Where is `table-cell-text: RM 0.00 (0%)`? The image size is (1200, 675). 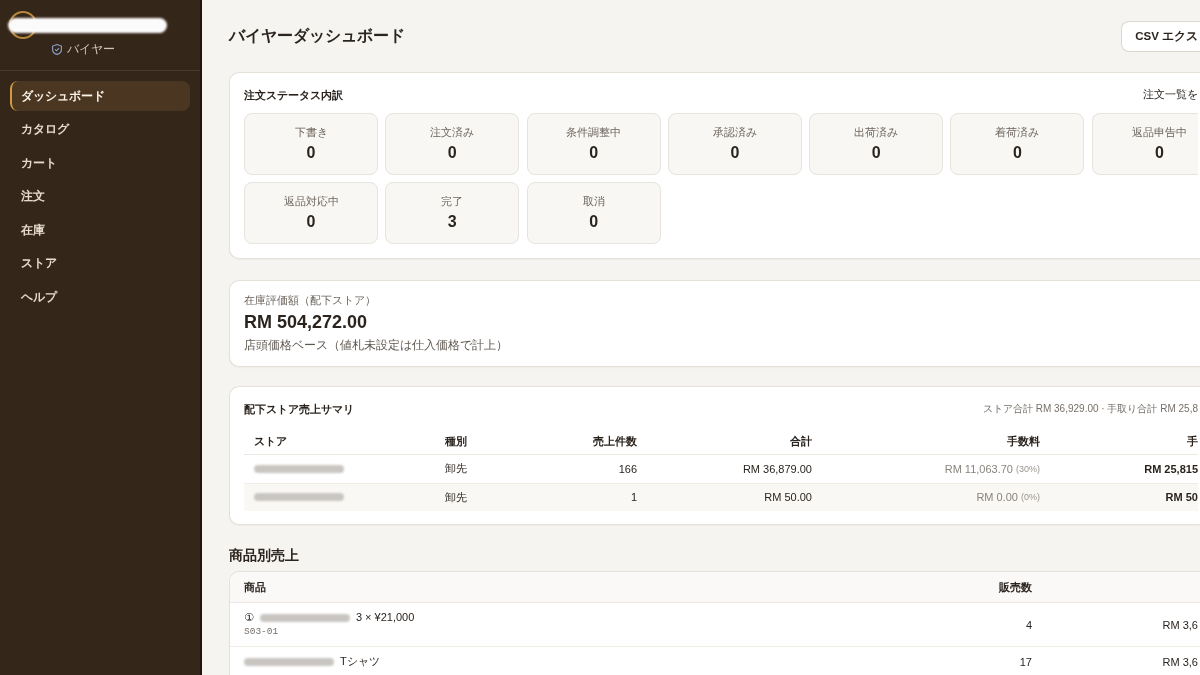 table-cell-text: RM 0.00 (0%) is located at coordinates (1008, 497).